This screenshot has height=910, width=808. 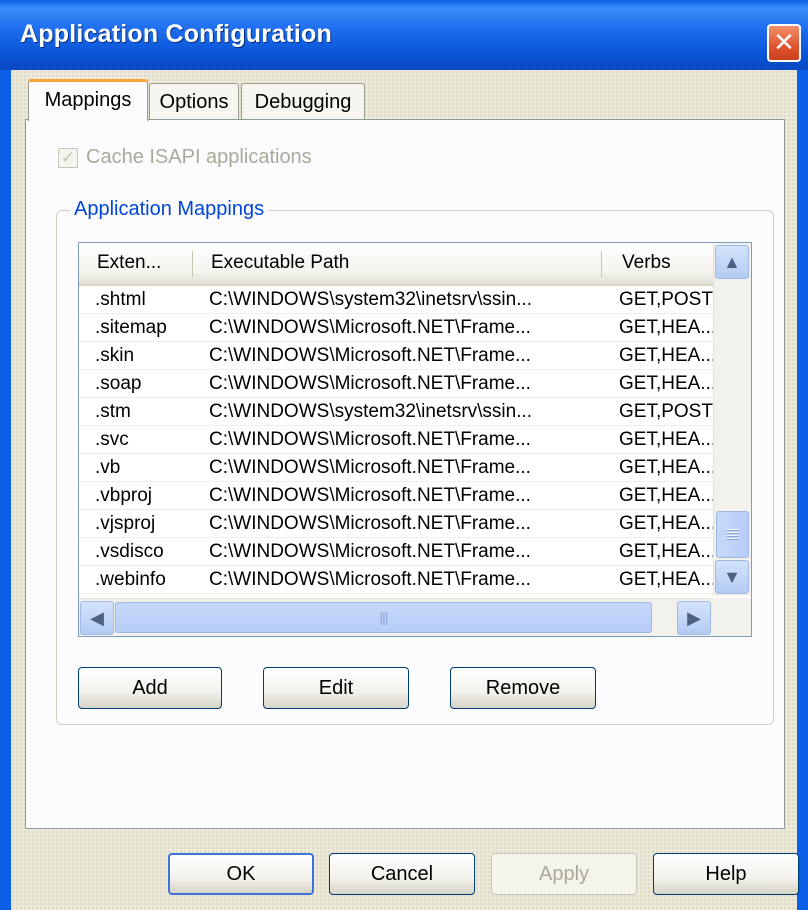 I want to click on list-header: Exten... Executable Path Verbs, so click(x=396, y=264).